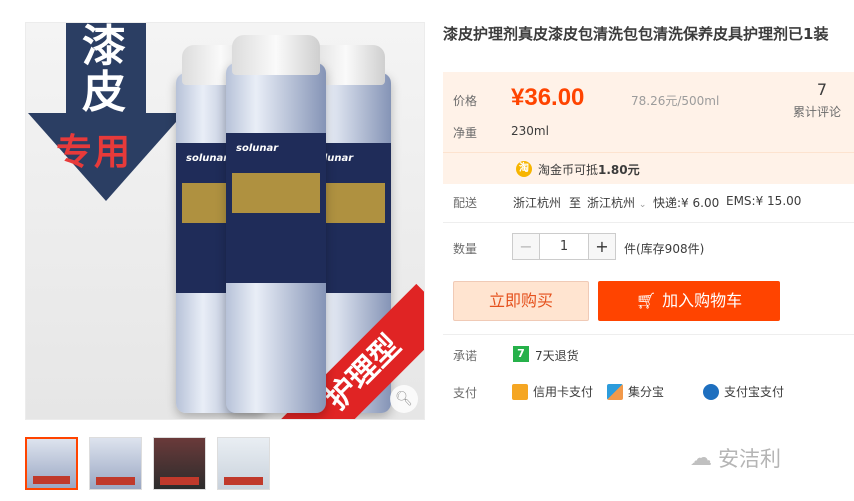 This screenshot has height=501, width=854. What do you see at coordinates (648, 168) in the screenshot?
I see `taobao-coin-row: 淘 淘金币可抵1.80元` at bounding box center [648, 168].